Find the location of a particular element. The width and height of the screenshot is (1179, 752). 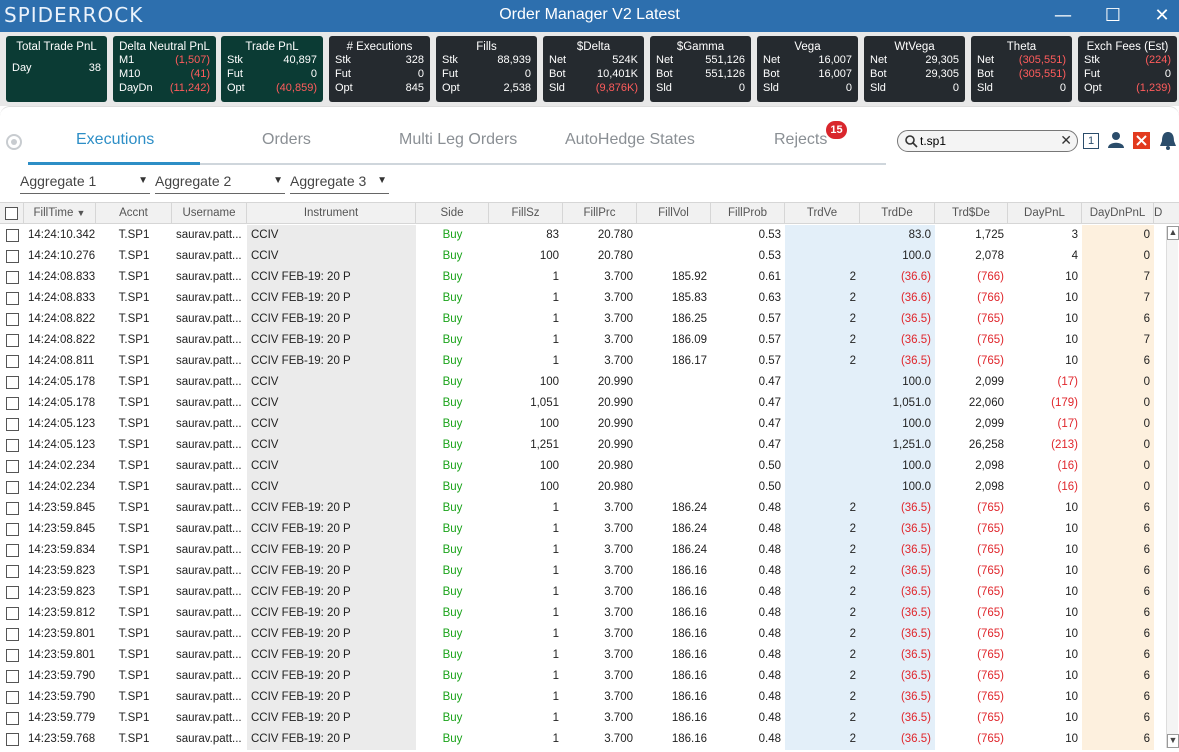

col-header-trdve: TrdVe is located at coordinates (822, 213).